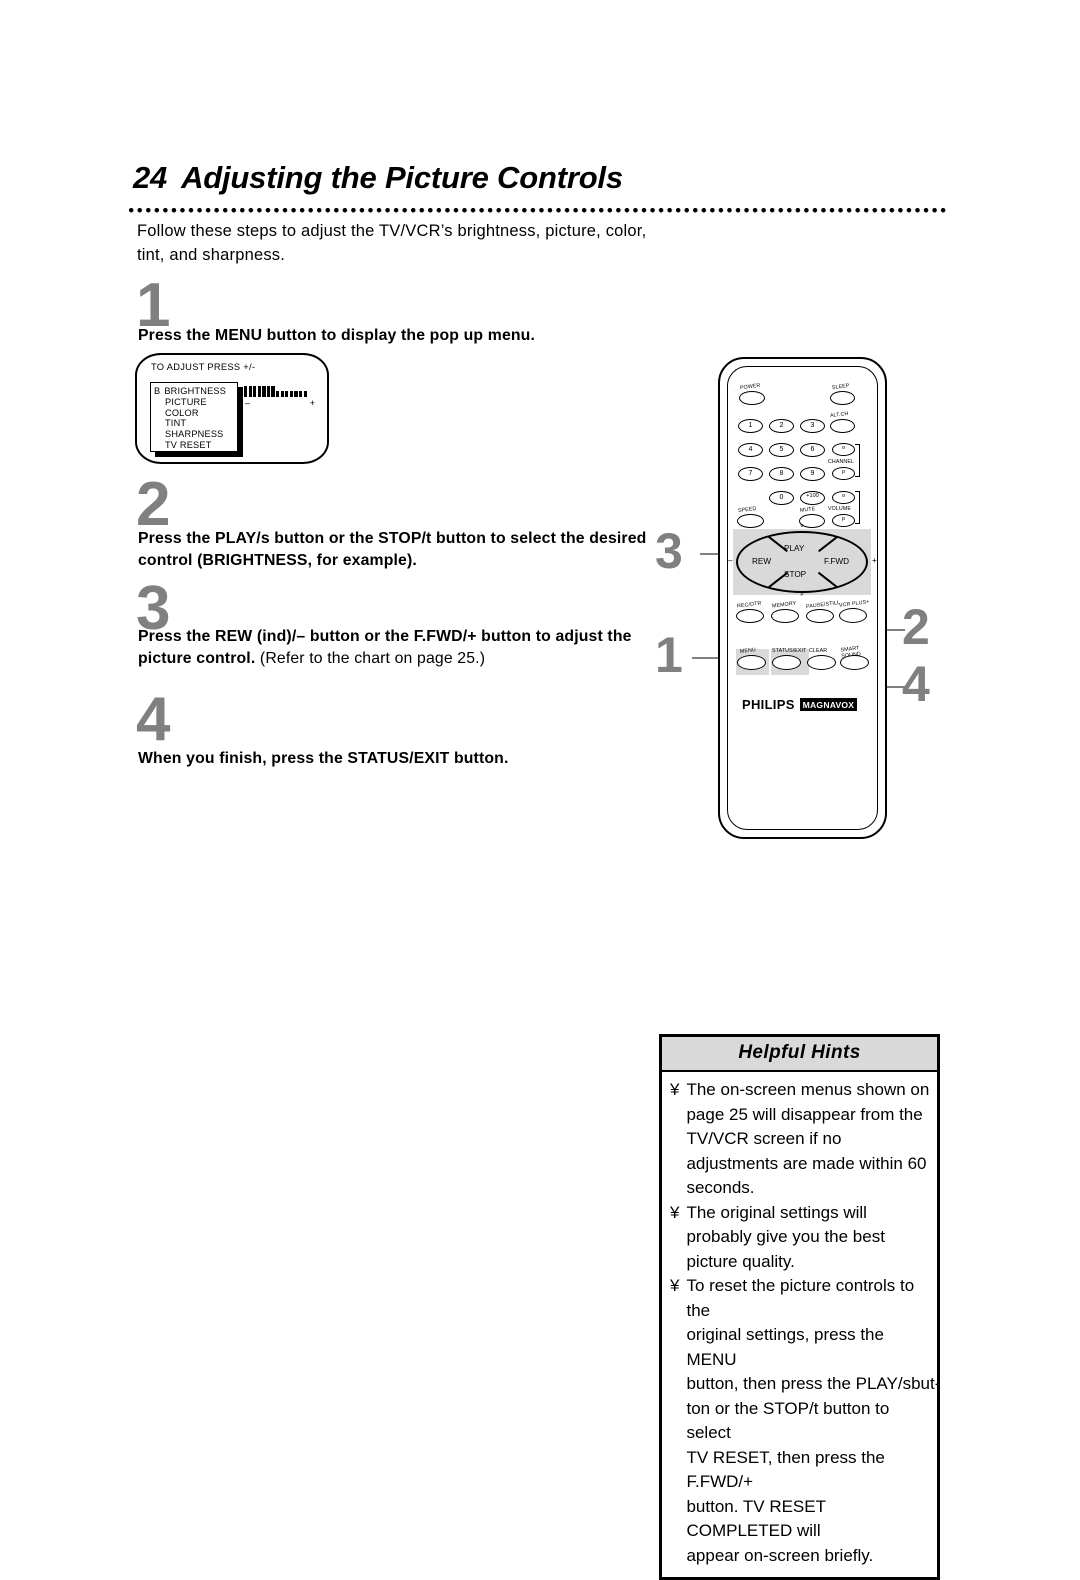 The height and width of the screenshot is (1580, 1080). Describe the element at coordinates (750, 473) in the screenshot. I see `key-7-label: 7` at that location.